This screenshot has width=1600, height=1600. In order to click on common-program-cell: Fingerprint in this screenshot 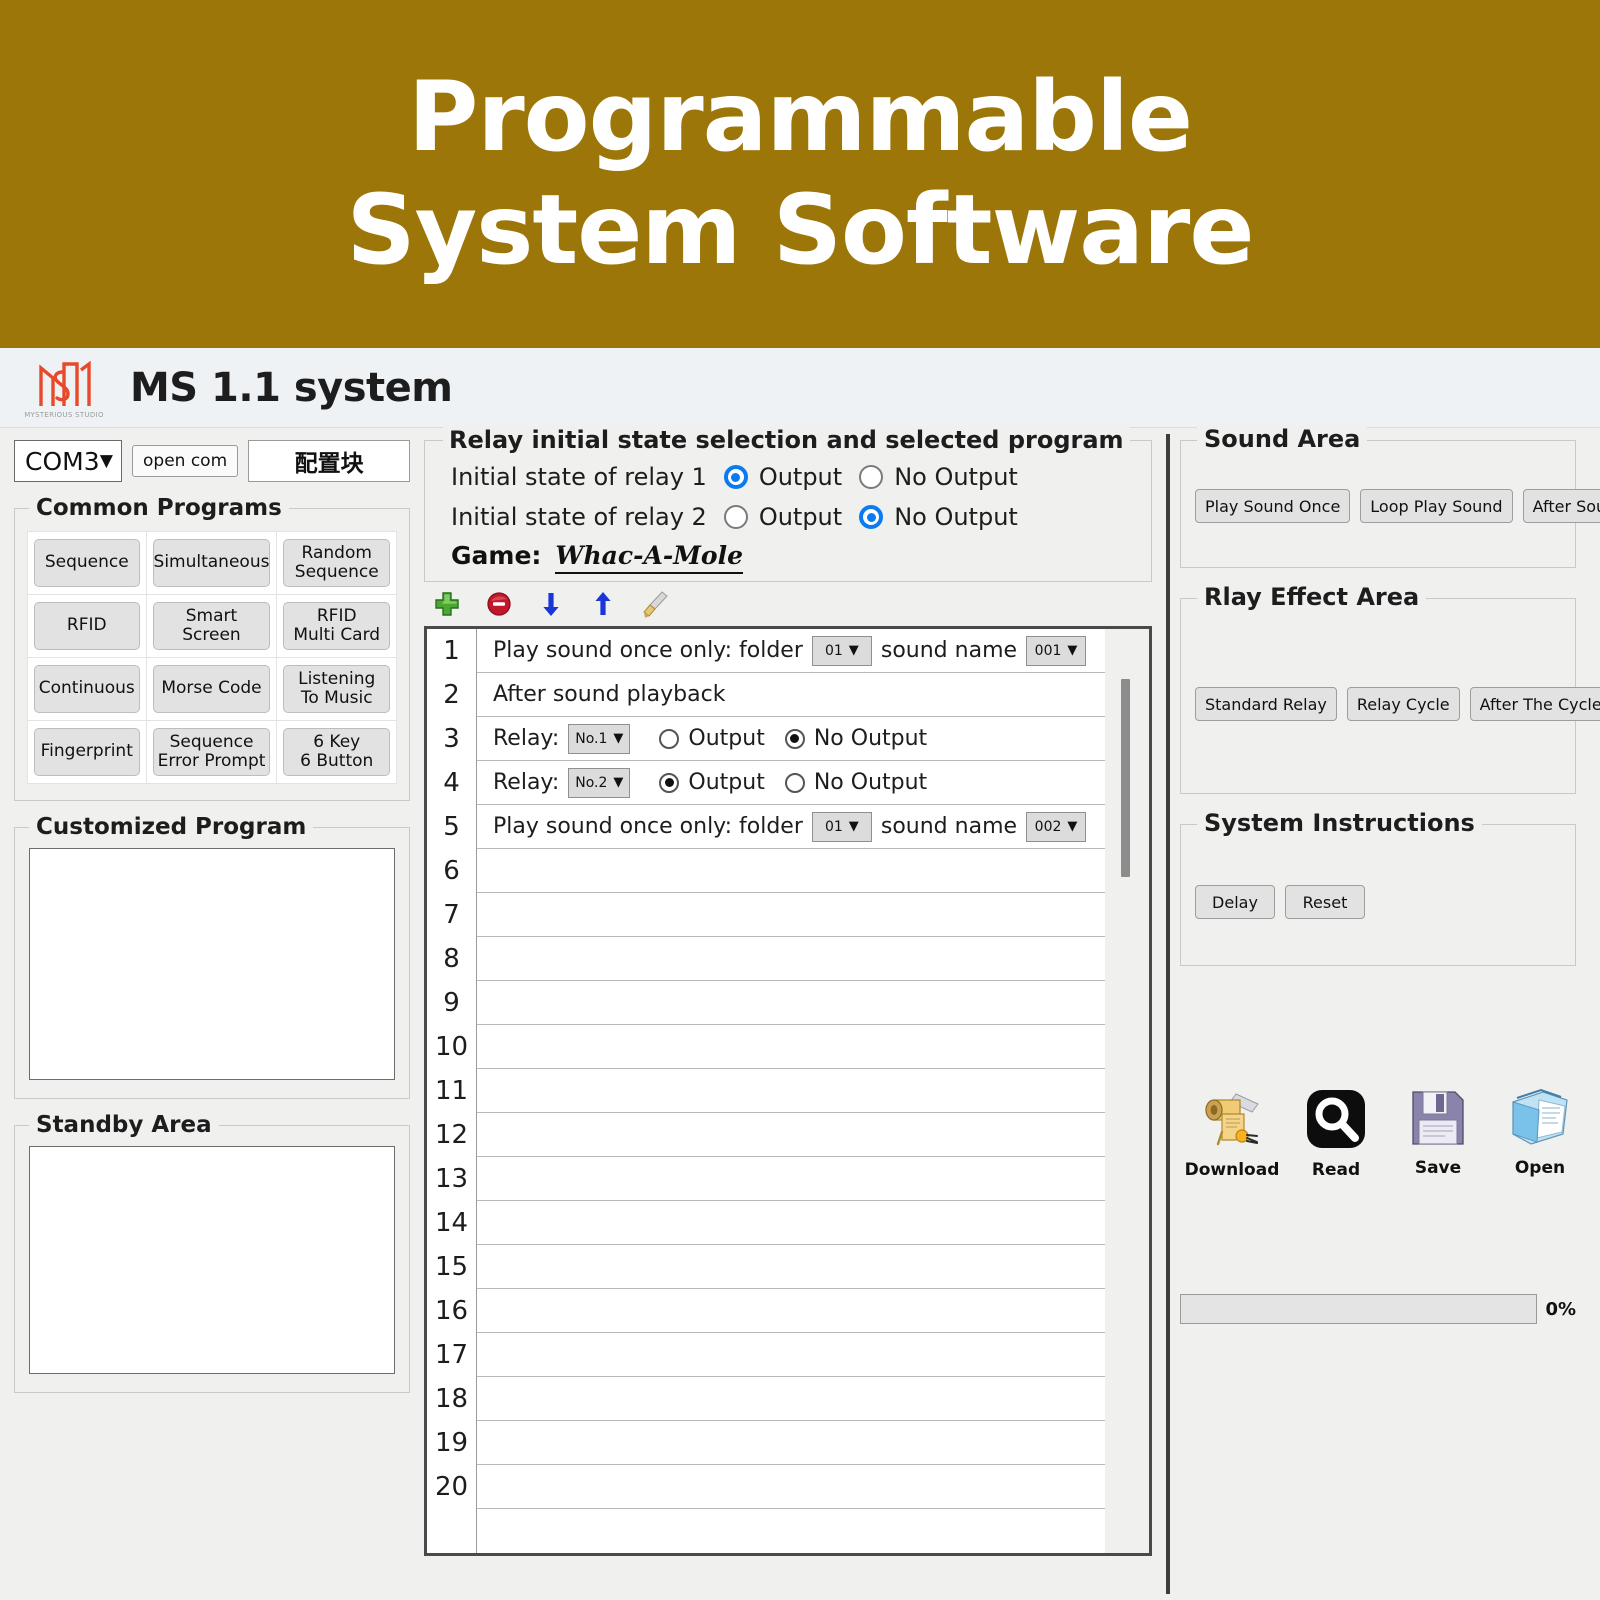, I will do `click(87, 752)`.